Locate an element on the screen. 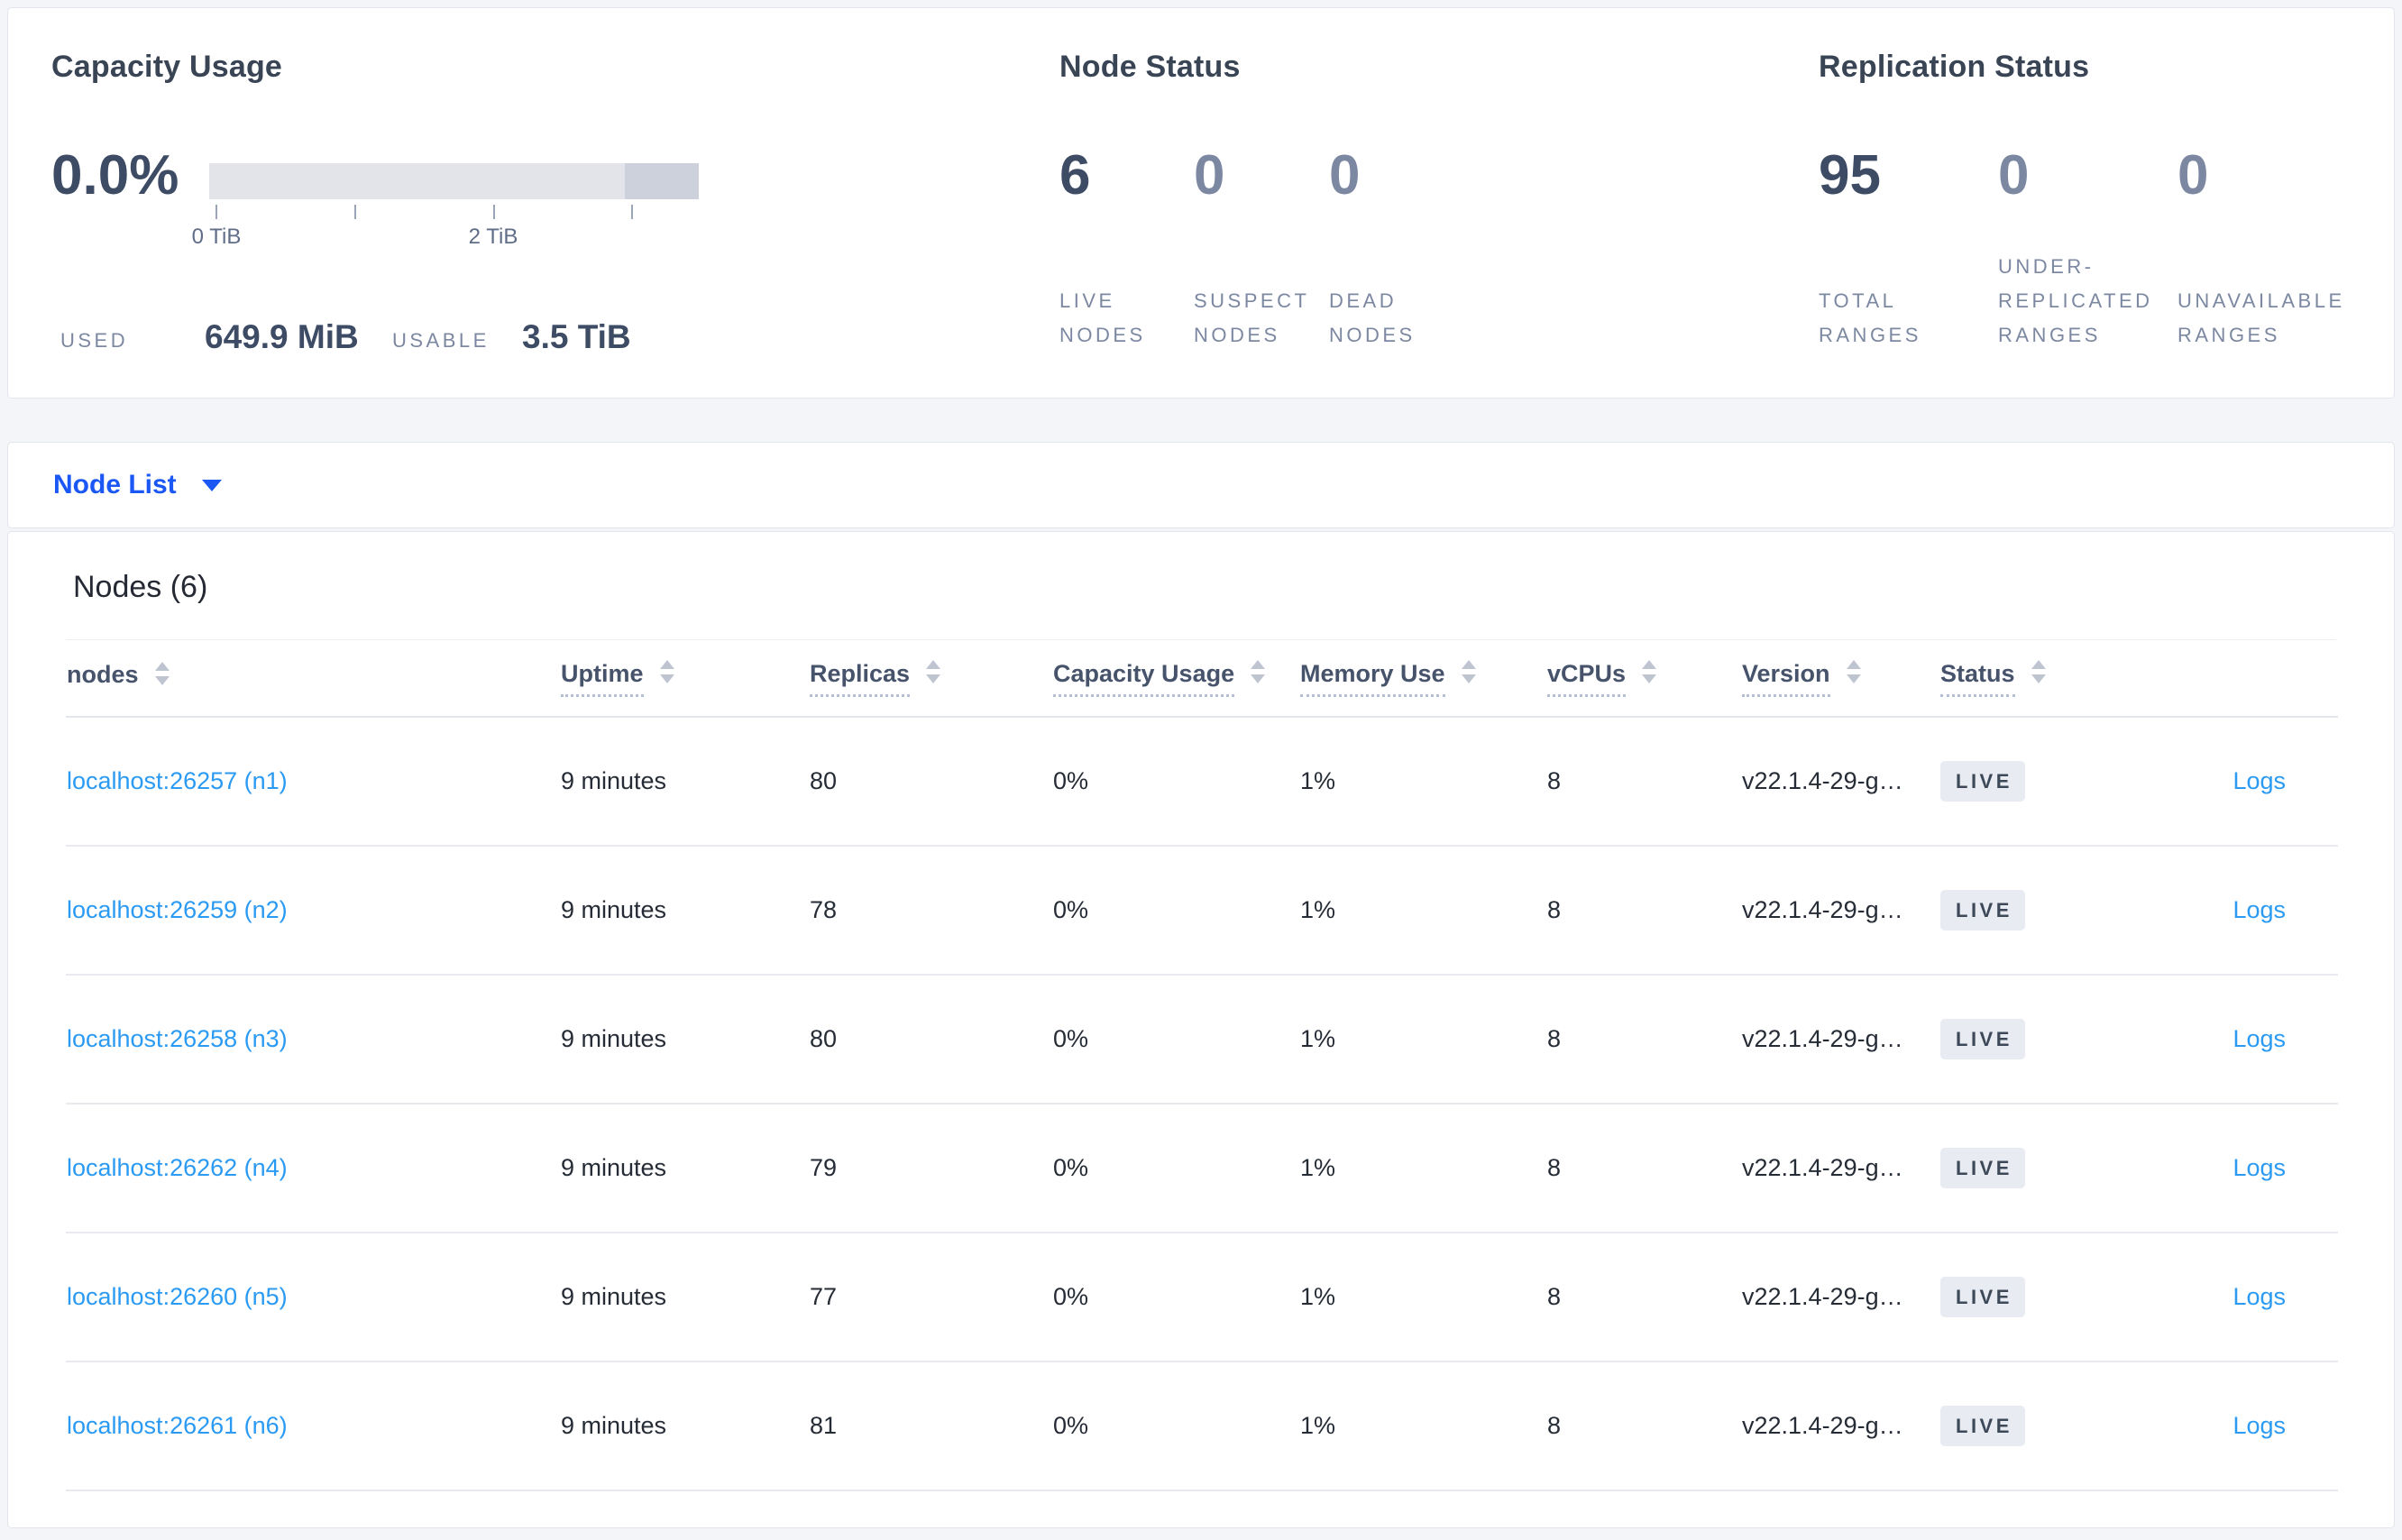  suspect-nodes-count: 0 is located at coordinates (1209, 175).